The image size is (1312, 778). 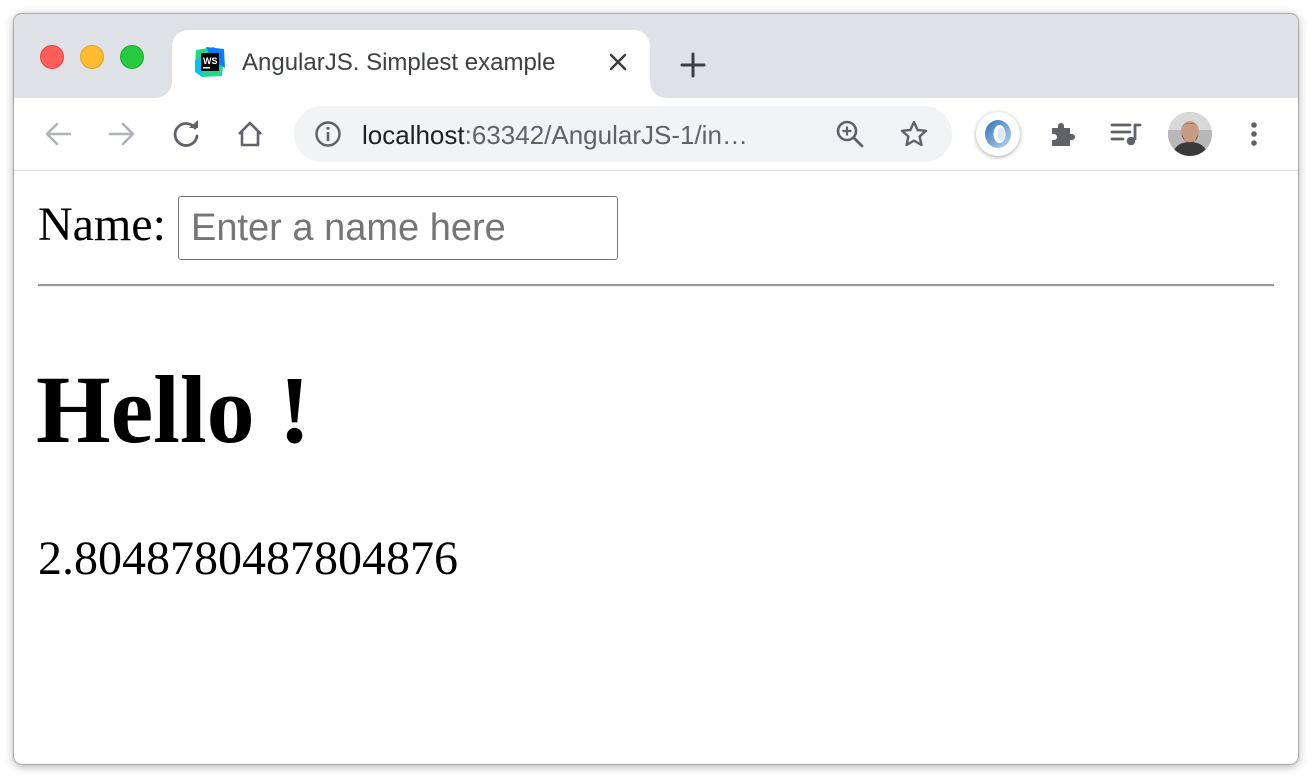 What do you see at coordinates (618, 62) in the screenshot?
I see `tab-close-icon` at bounding box center [618, 62].